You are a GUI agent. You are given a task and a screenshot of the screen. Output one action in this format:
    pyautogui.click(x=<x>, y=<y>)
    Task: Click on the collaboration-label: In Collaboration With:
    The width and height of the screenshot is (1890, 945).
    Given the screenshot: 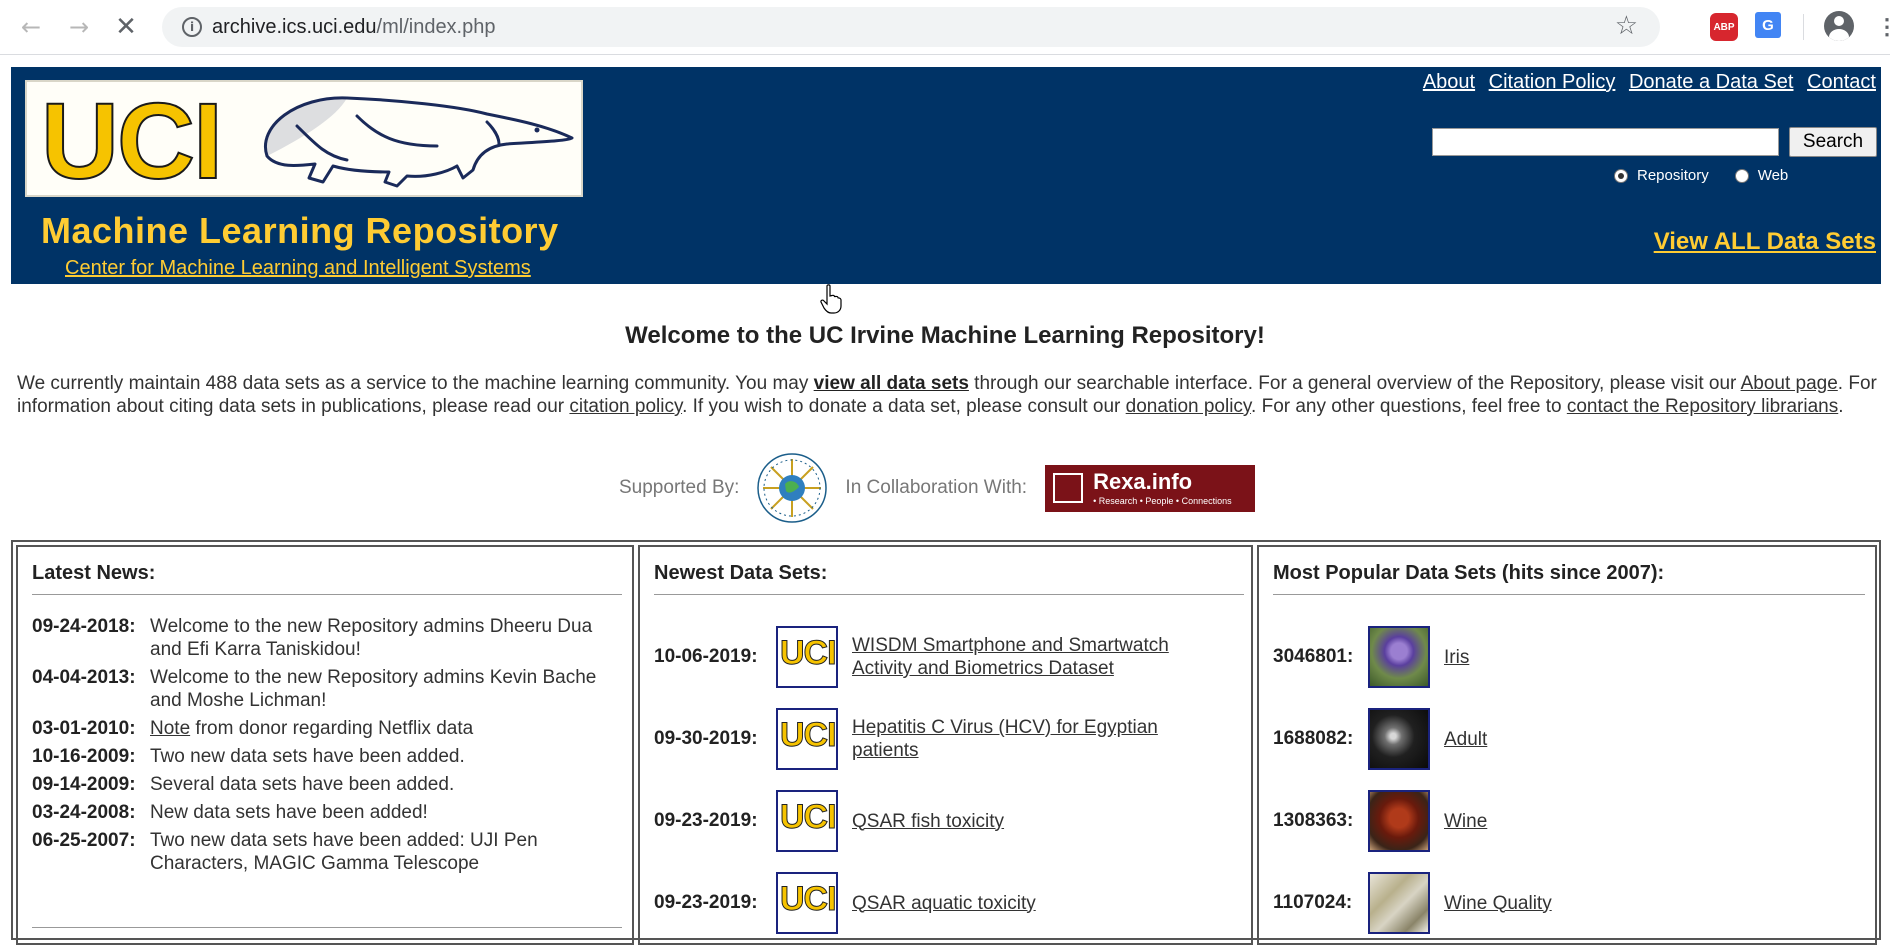 What is the action you would take?
    pyautogui.click(x=936, y=487)
    